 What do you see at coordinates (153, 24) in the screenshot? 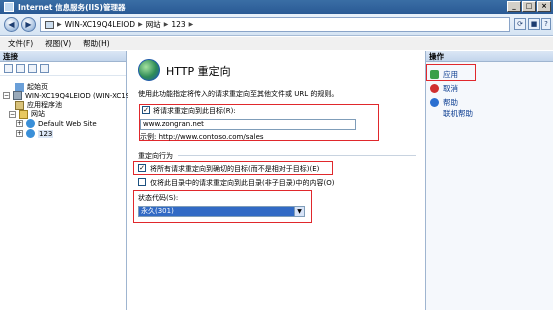
I see `breadcrumb-sites: 网站` at bounding box center [153, 24].